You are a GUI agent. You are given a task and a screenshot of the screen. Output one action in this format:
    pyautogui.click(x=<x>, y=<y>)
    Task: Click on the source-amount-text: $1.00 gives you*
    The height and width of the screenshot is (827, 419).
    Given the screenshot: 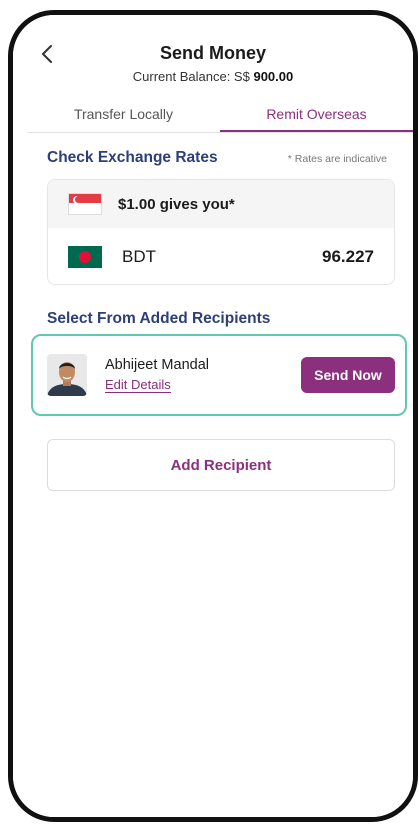 What is the action you would take?
    pyautogui.click(x=176, y=204)
    